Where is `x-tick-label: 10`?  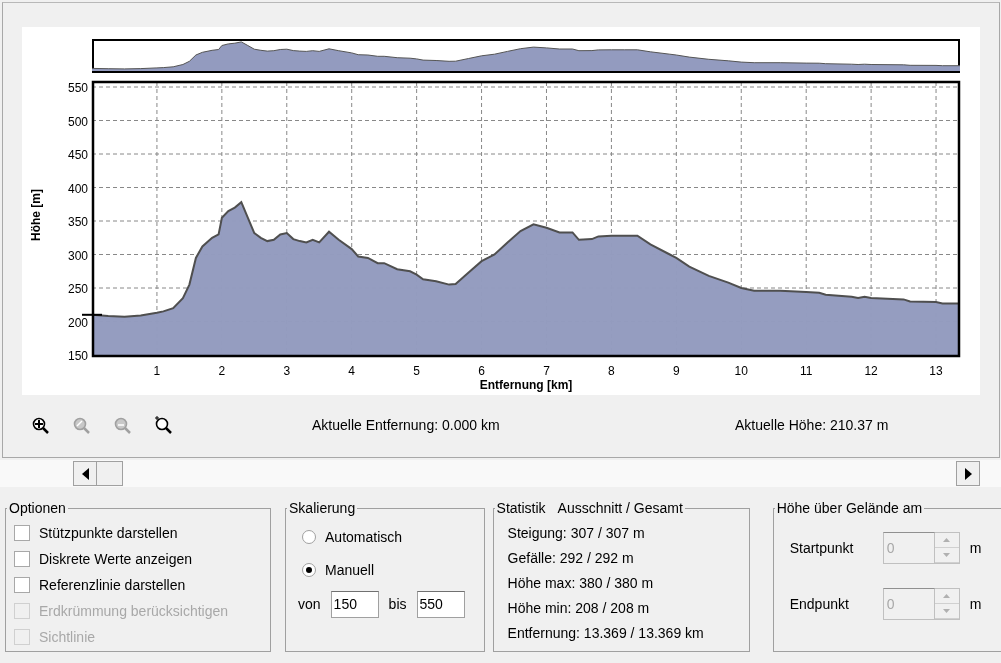 x-tick-label: 10 is located at coordinates (741, 371).